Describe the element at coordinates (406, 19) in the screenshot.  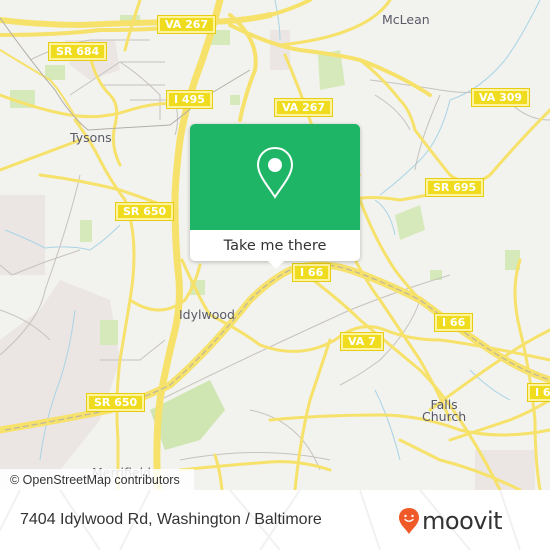
I see `place-label-mclean: McLean` at that location.